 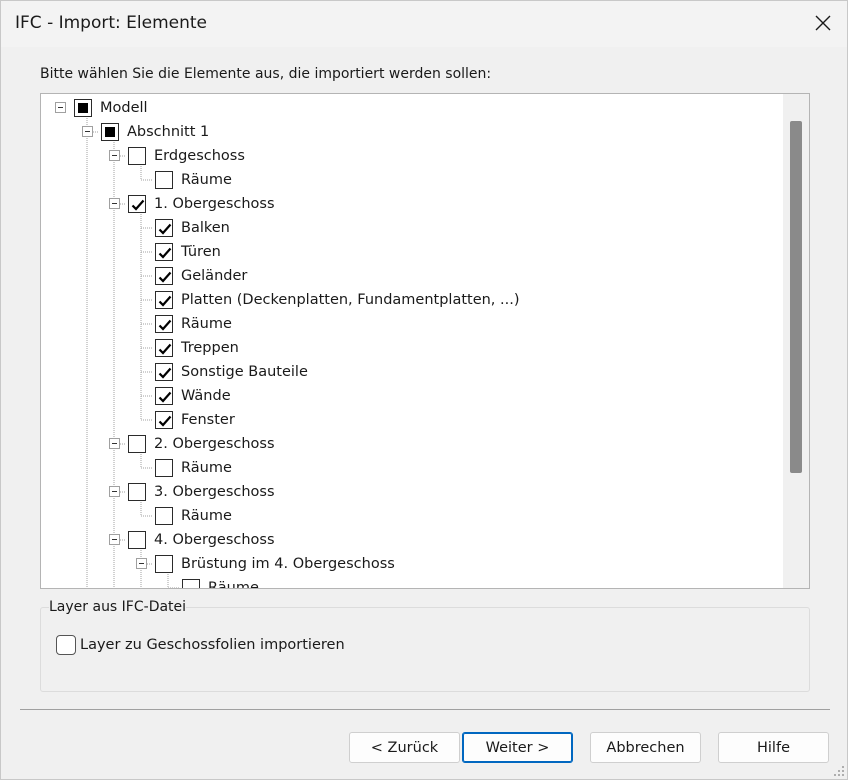 I want to click on back-button: < Zurück, so click(x=404, y=747).